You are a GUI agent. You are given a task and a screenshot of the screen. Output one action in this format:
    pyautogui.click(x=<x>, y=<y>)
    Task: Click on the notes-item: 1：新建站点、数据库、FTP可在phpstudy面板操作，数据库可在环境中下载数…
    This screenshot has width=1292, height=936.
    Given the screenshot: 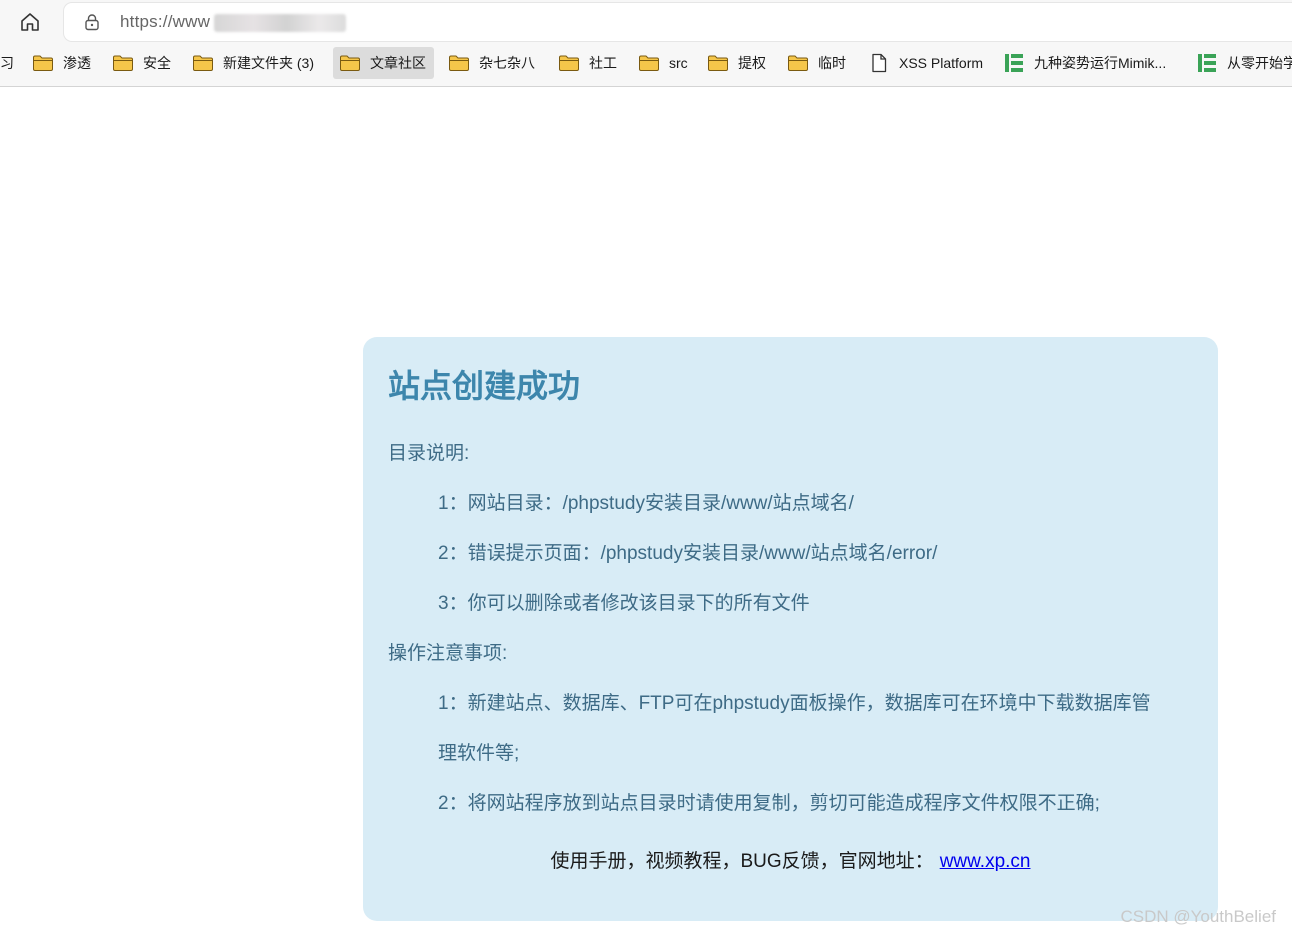 What is the action you would take?
    pyautogui.click(x=794, y=703)
    